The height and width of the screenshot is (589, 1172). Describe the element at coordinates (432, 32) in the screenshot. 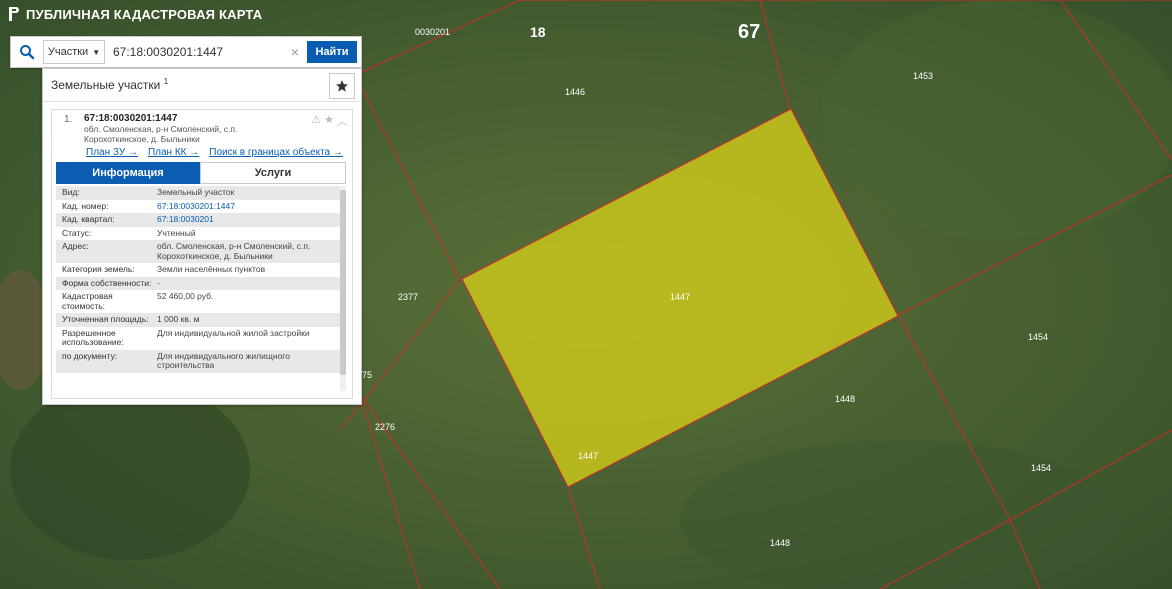

I see `map-label-quarter: 0030201` at that location.